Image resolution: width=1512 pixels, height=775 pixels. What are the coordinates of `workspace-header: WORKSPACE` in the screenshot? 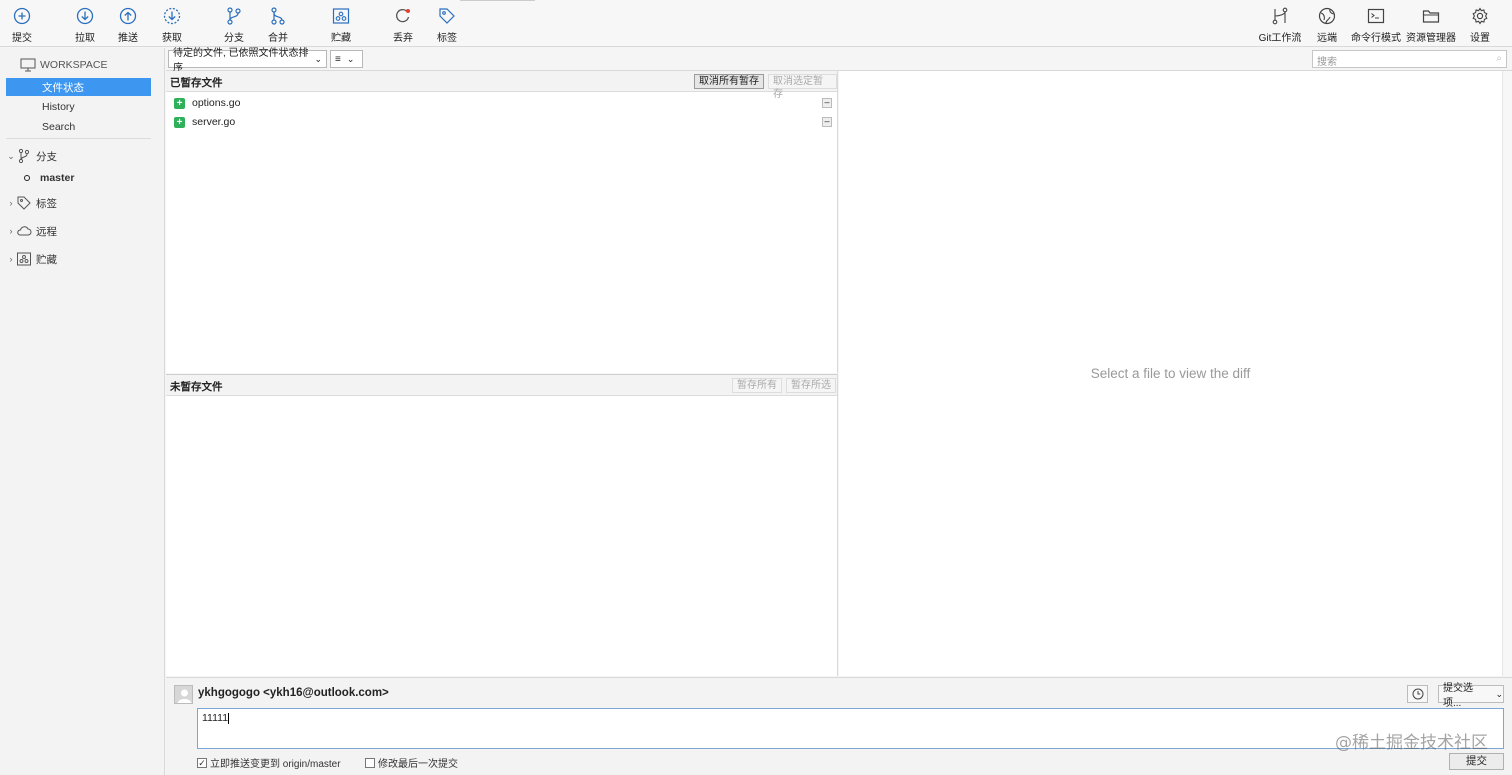 It's located at (85, 65).